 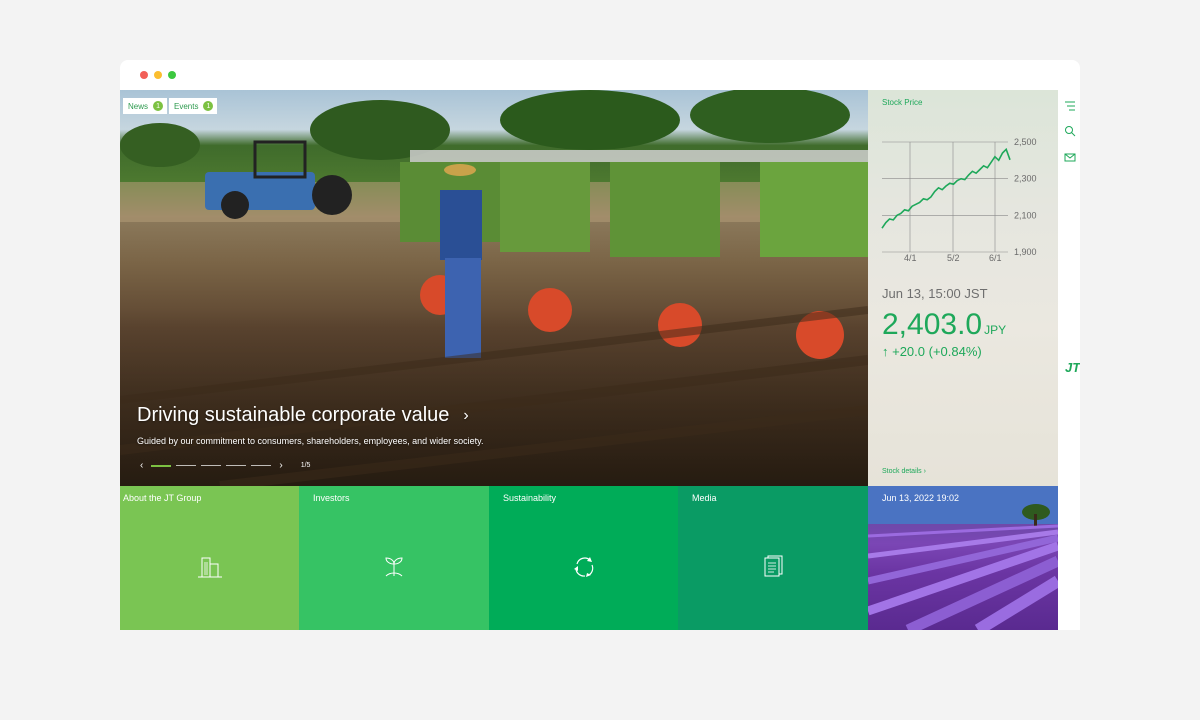 I want to click on lavender-photo-tile: Jun 13, 2022 19:02, so click(x=963, y=558).